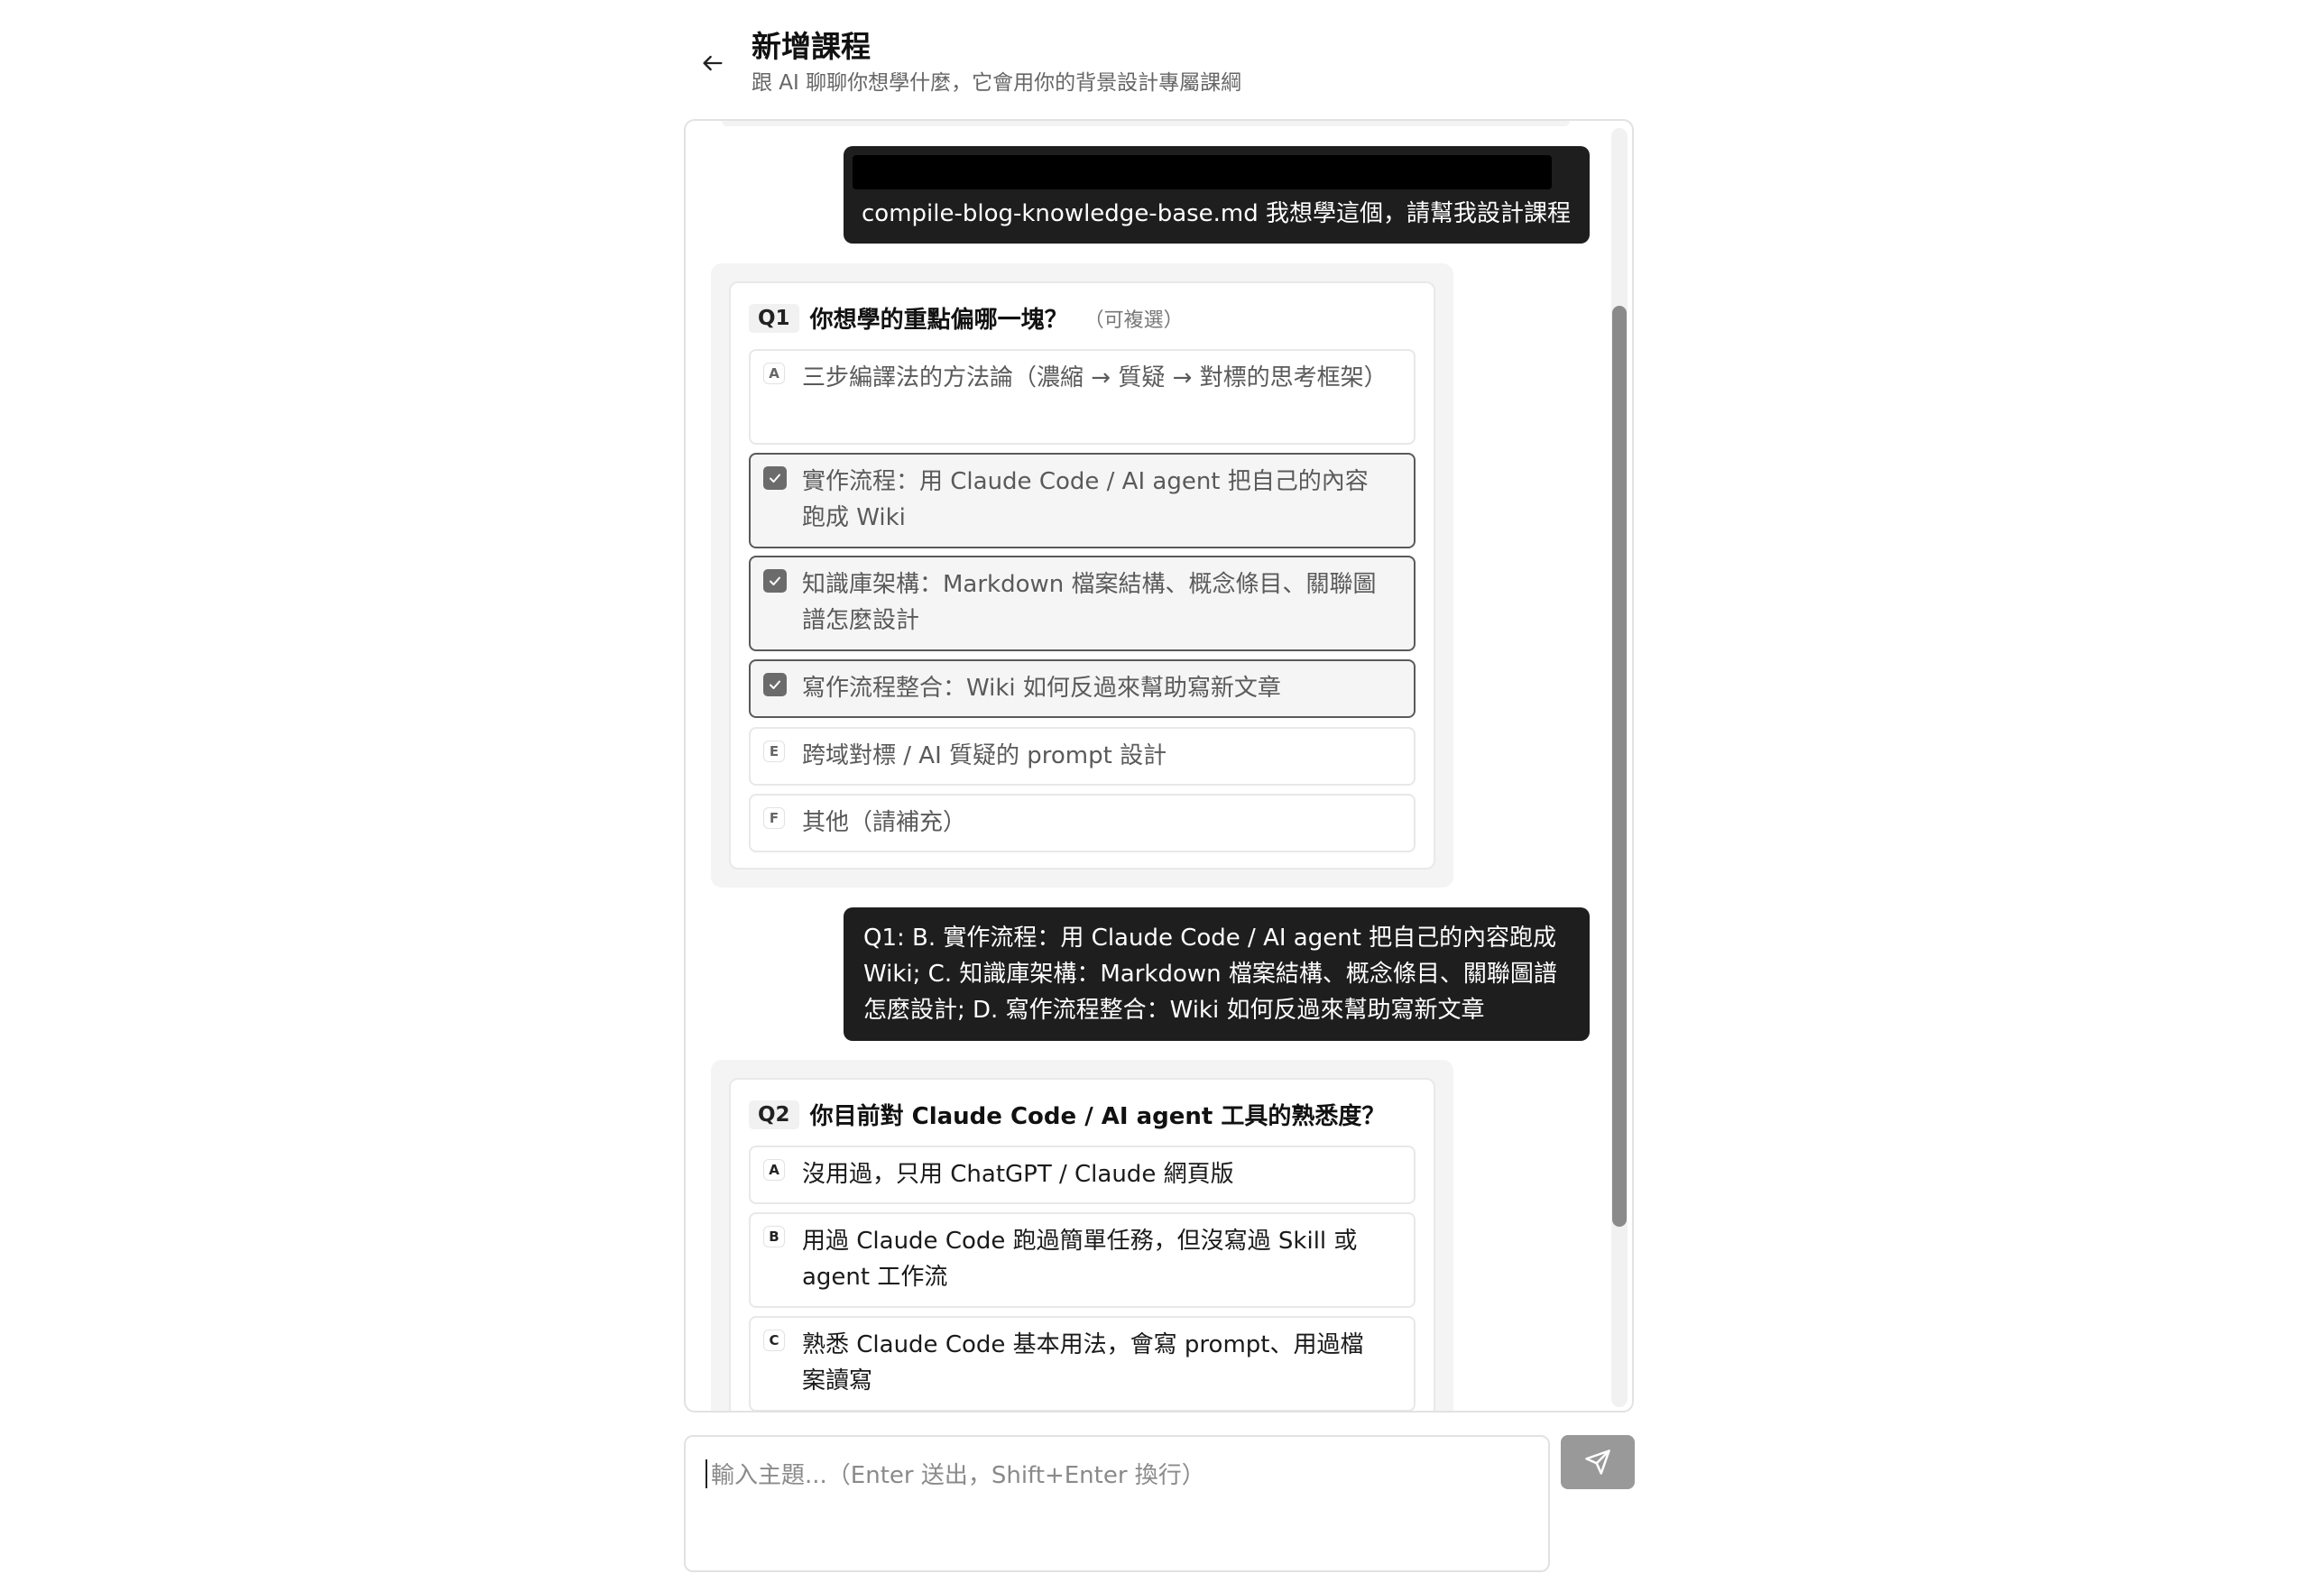  Describe the element at coordinates (774, 1236) in the screenshot. I see `option-letter-badge: B` at that location.